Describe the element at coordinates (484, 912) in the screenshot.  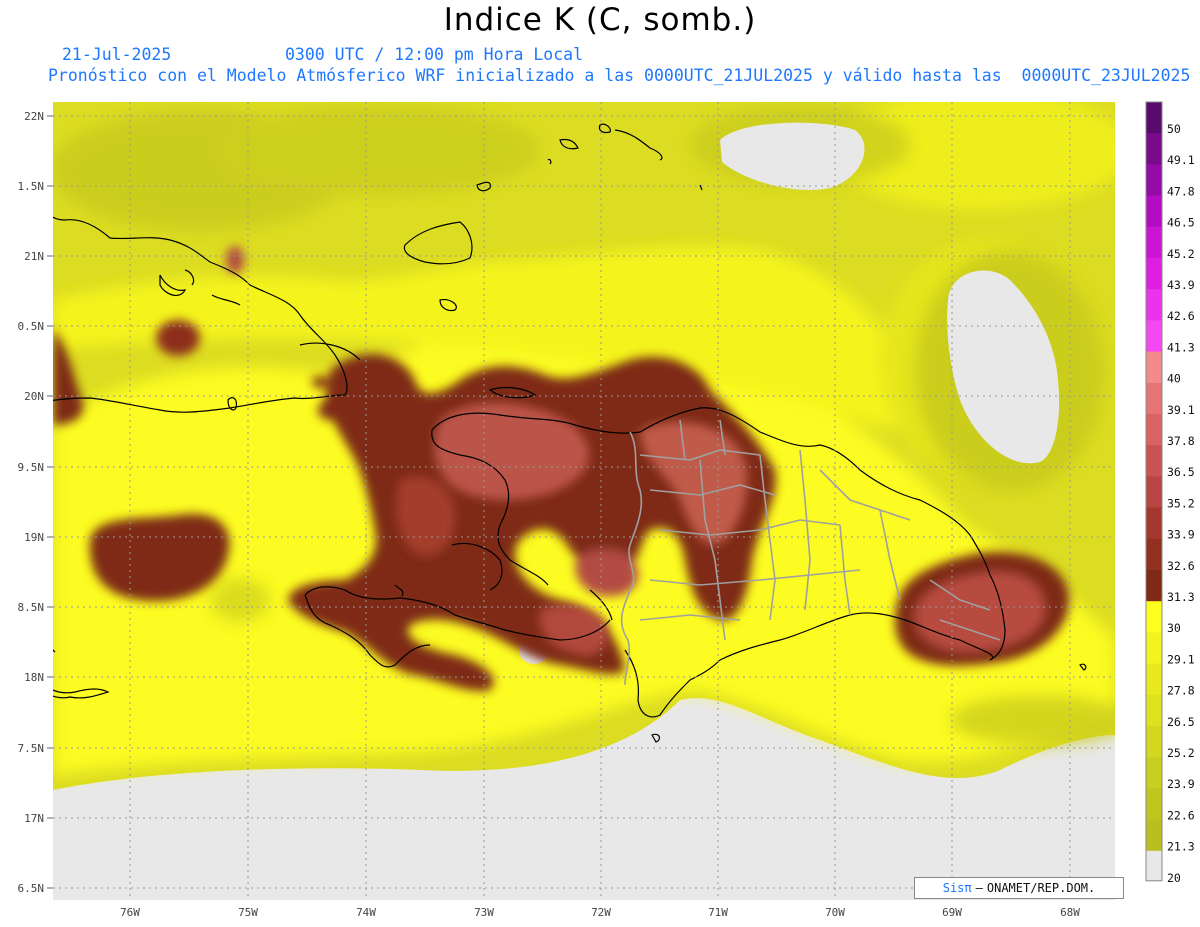
I see `lon-label: 73W` at that location.